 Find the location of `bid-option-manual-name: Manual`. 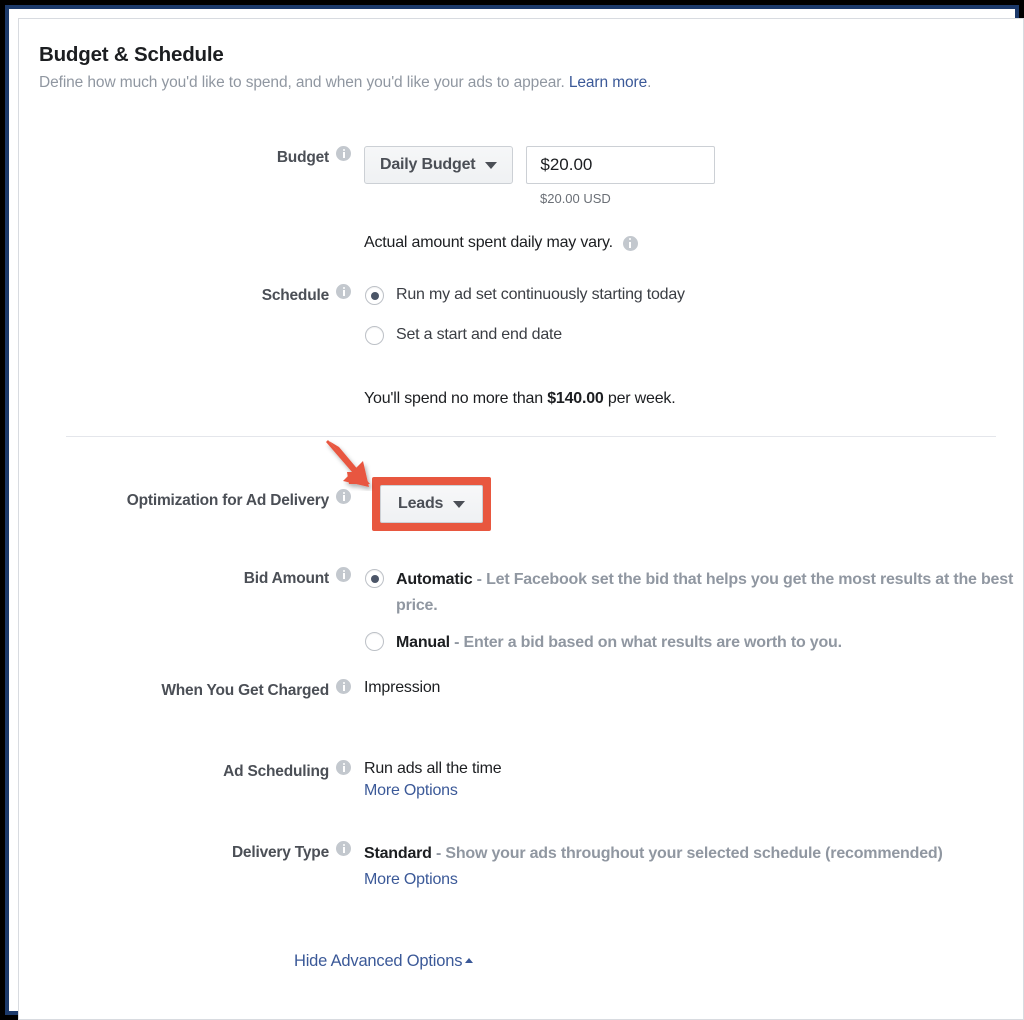

bid-option-manual-name: Manual is located at coordinates (423, 642).